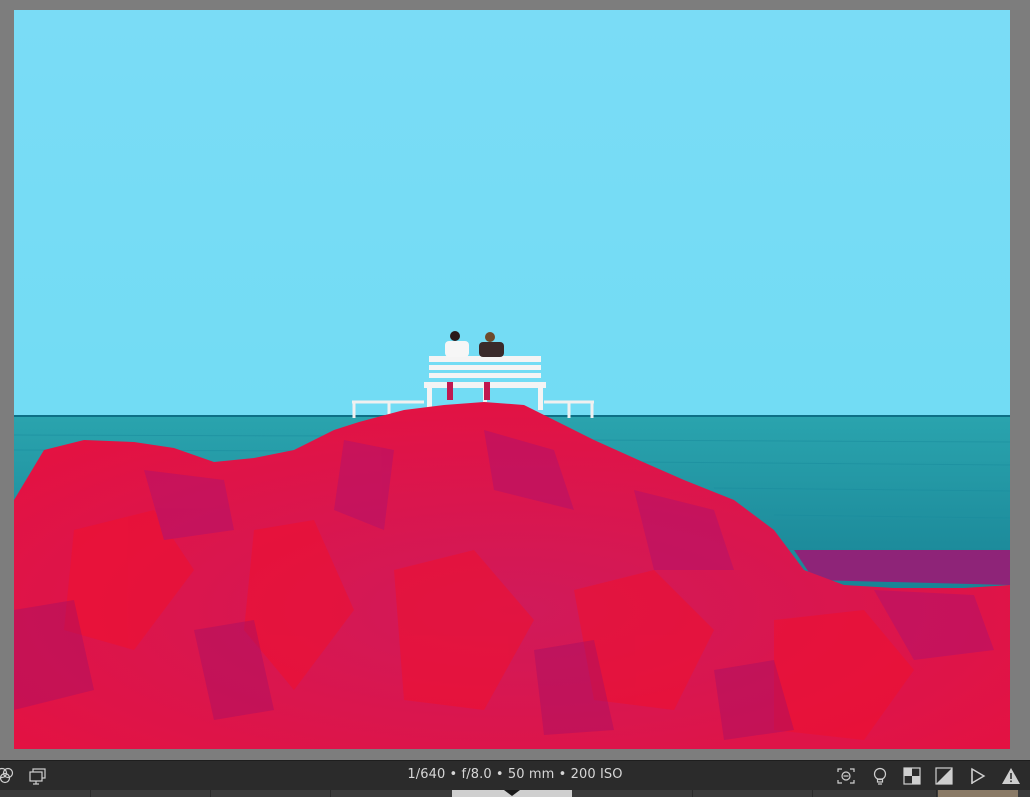  I want to click on filmstrip, so click(515, 793).